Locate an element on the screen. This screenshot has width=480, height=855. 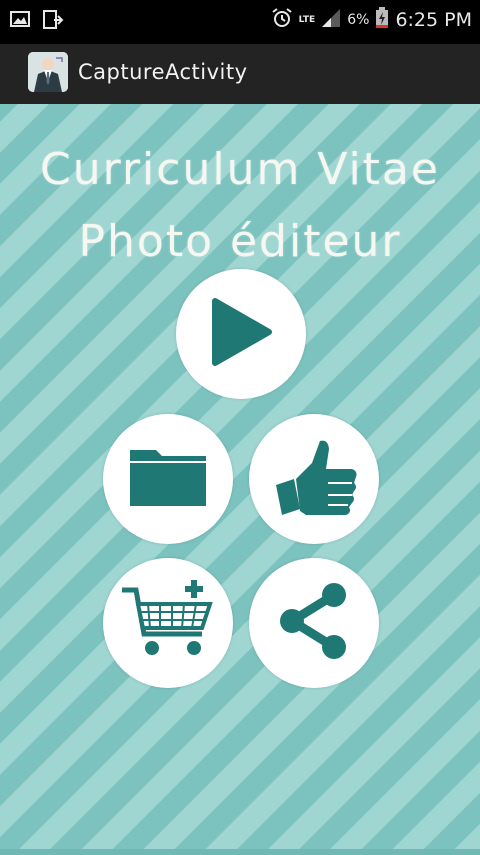
battery-percent: 6% is located at coordinates (358, 20).